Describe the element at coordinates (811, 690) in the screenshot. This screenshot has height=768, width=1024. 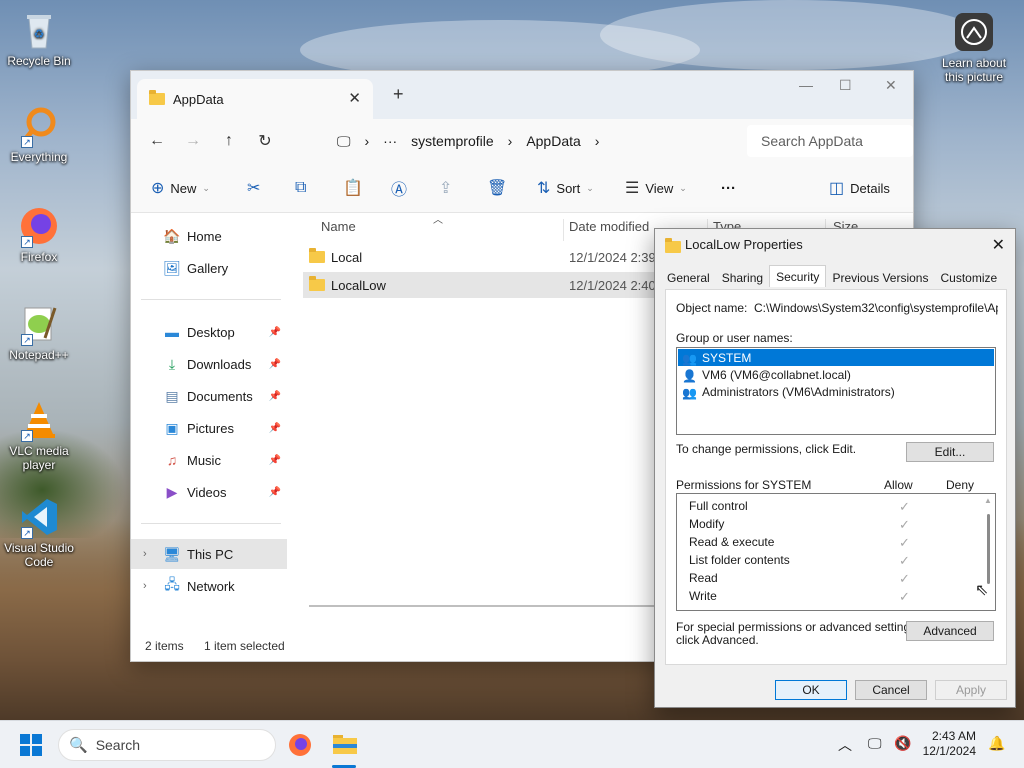
I see `ok-button: OK` at that location.